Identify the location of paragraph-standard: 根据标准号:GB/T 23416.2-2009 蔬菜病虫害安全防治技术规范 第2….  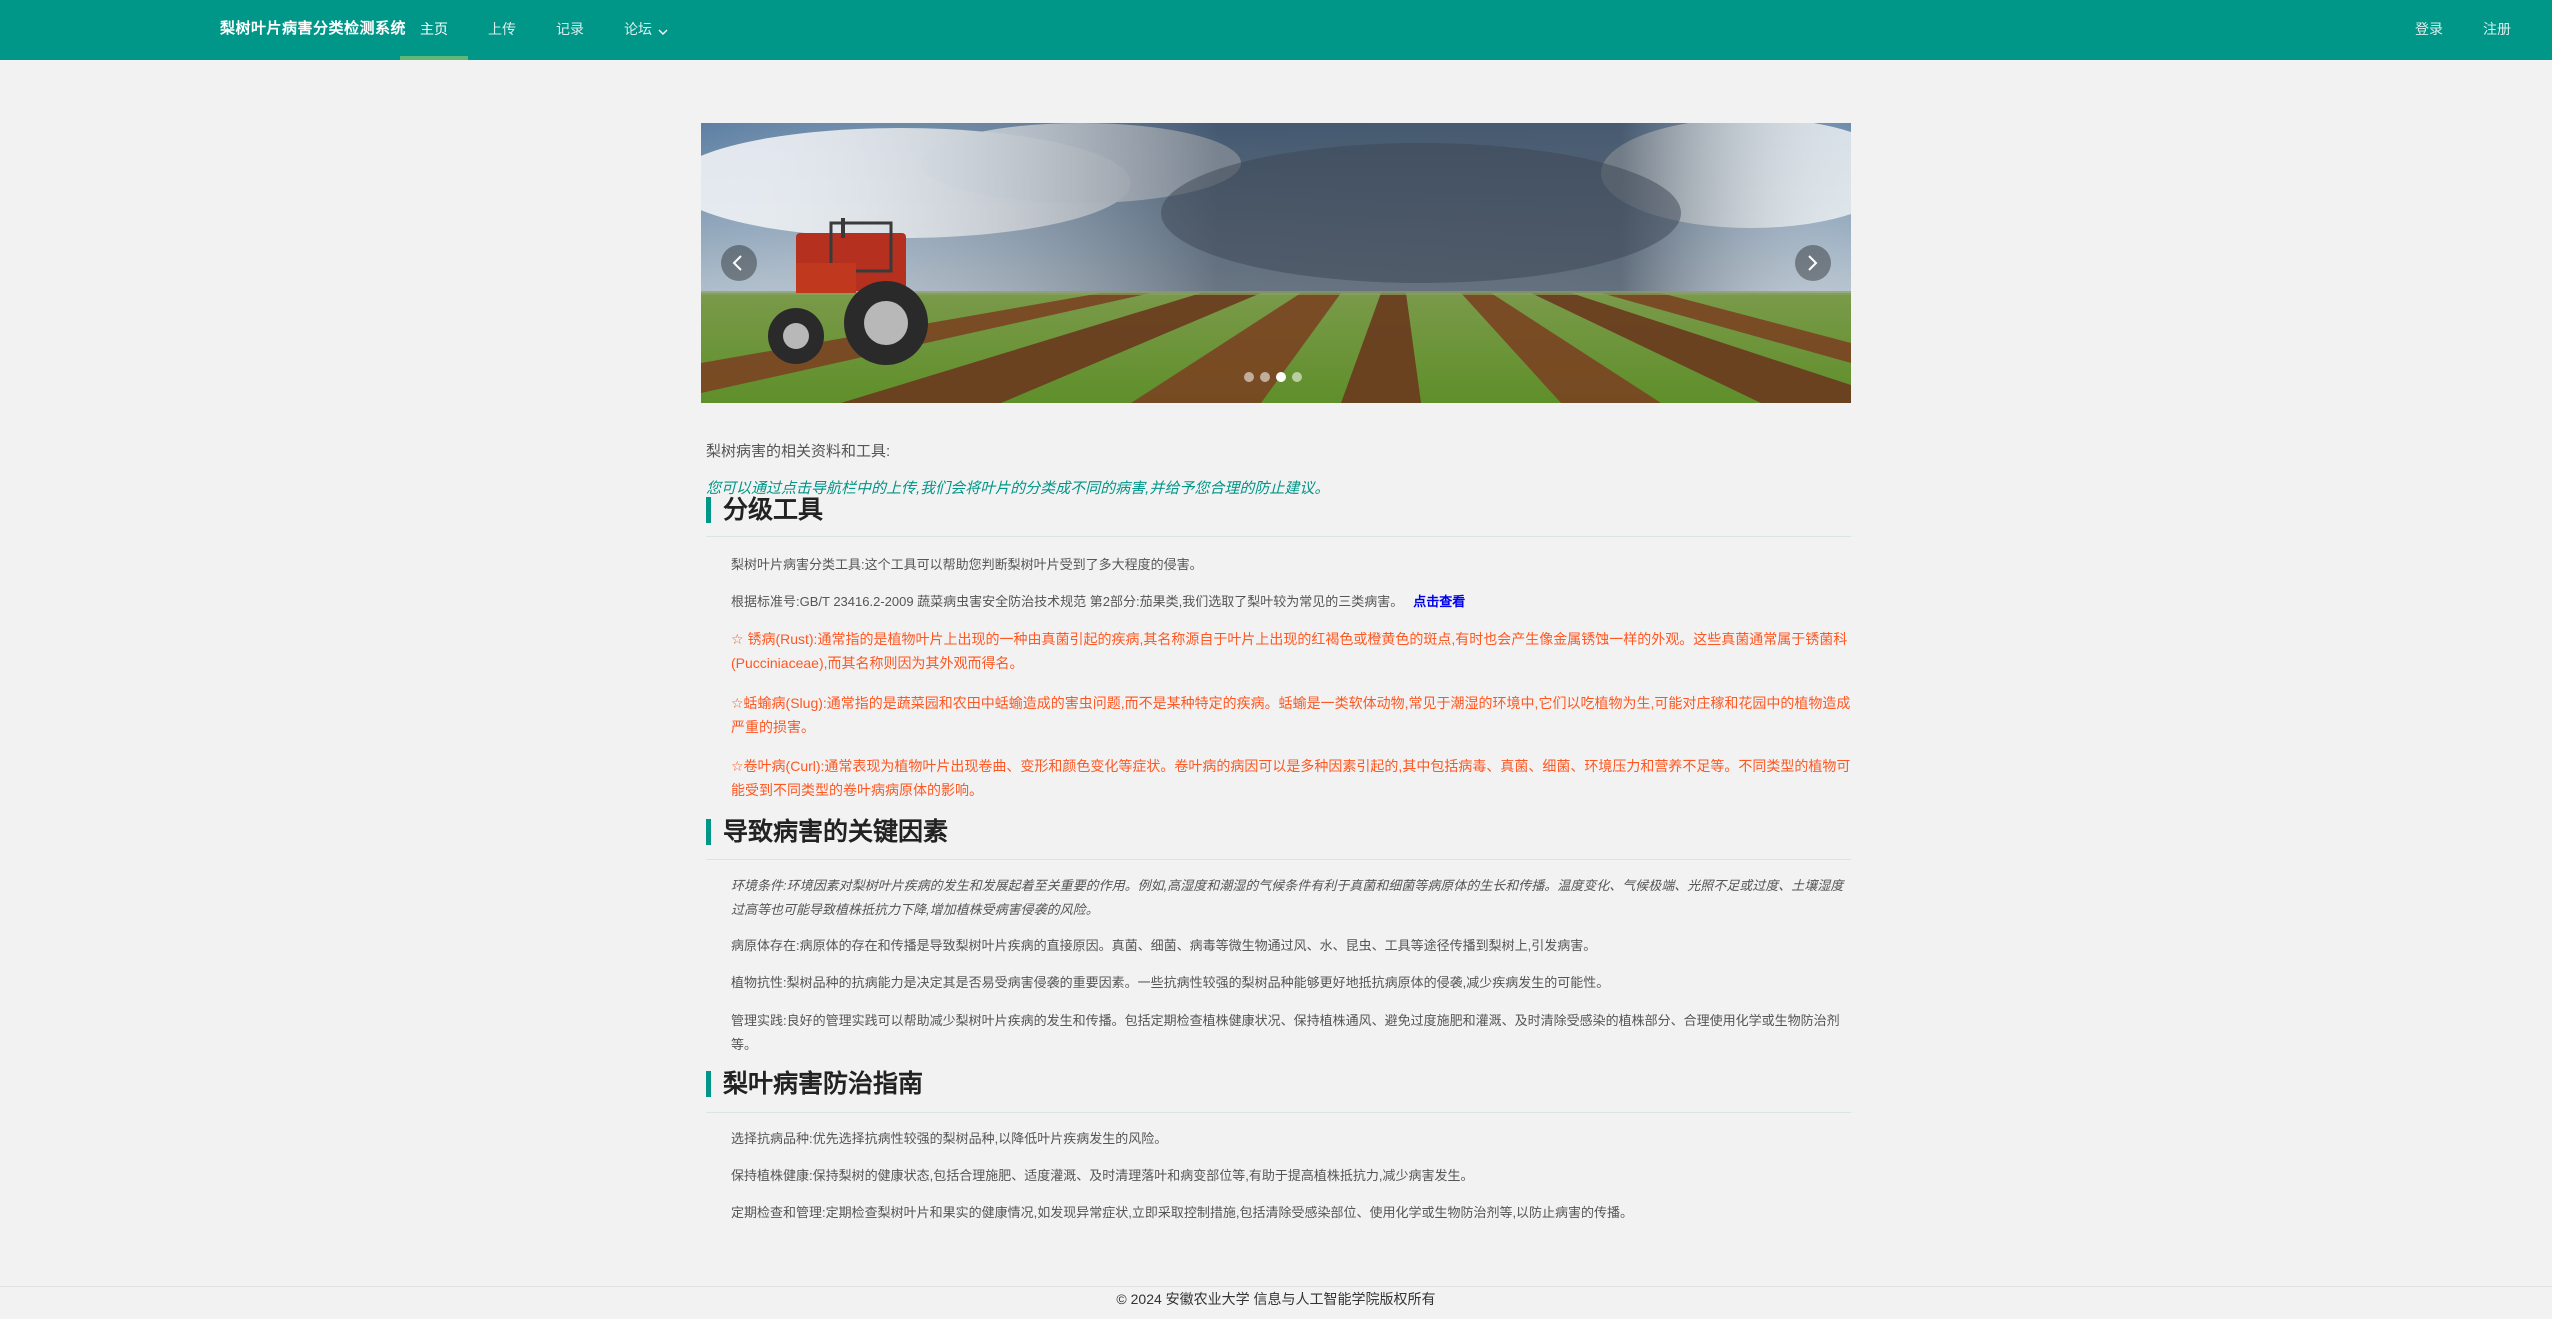
(1291, 602).